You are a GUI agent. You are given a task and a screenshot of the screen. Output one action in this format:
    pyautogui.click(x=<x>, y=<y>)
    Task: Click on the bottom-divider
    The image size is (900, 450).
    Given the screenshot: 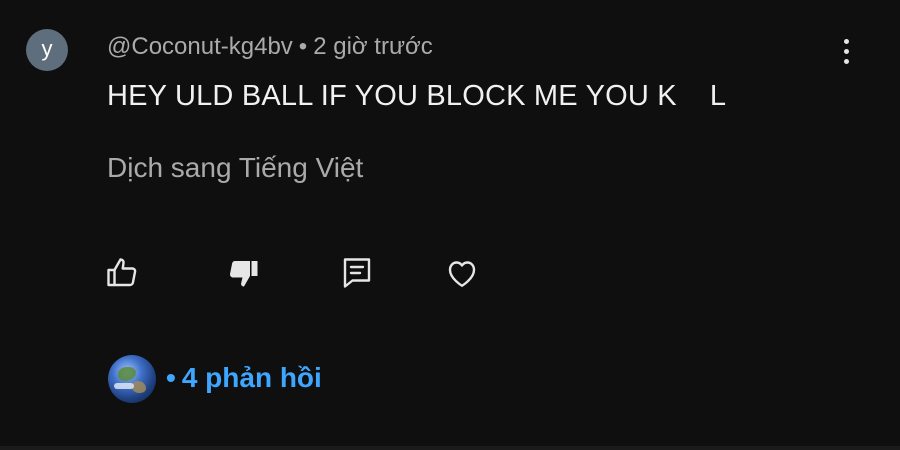 What is the action you would take?
    pyautogui.click(x=450, y=448)
    